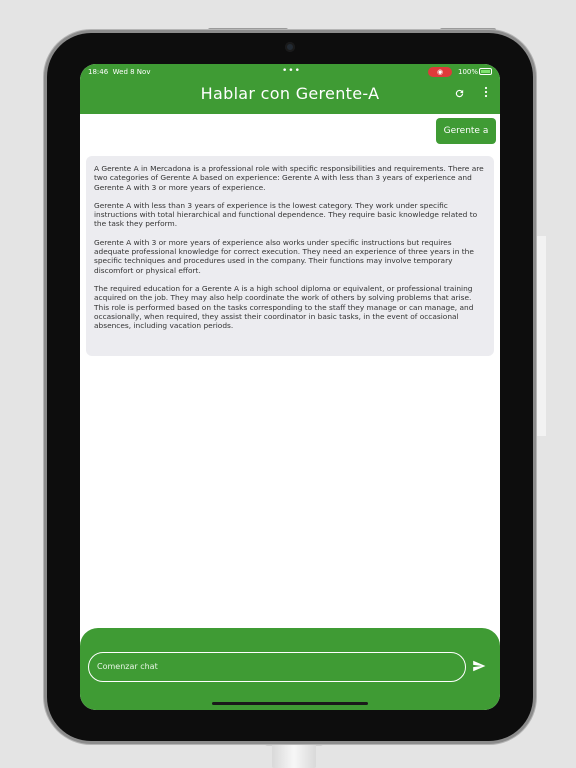  What do you see at coordinates (486, 93) in the screenshot?
I see `more-vert-icon` at bounding box center [486, 93].